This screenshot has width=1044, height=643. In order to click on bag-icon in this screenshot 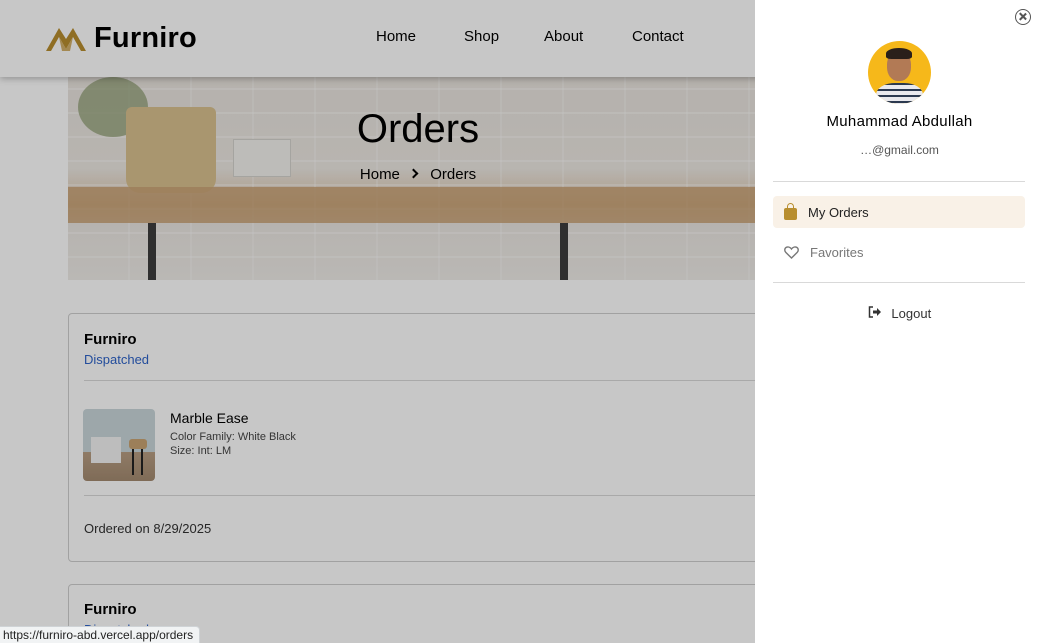, I will do `click(790, 211)`.